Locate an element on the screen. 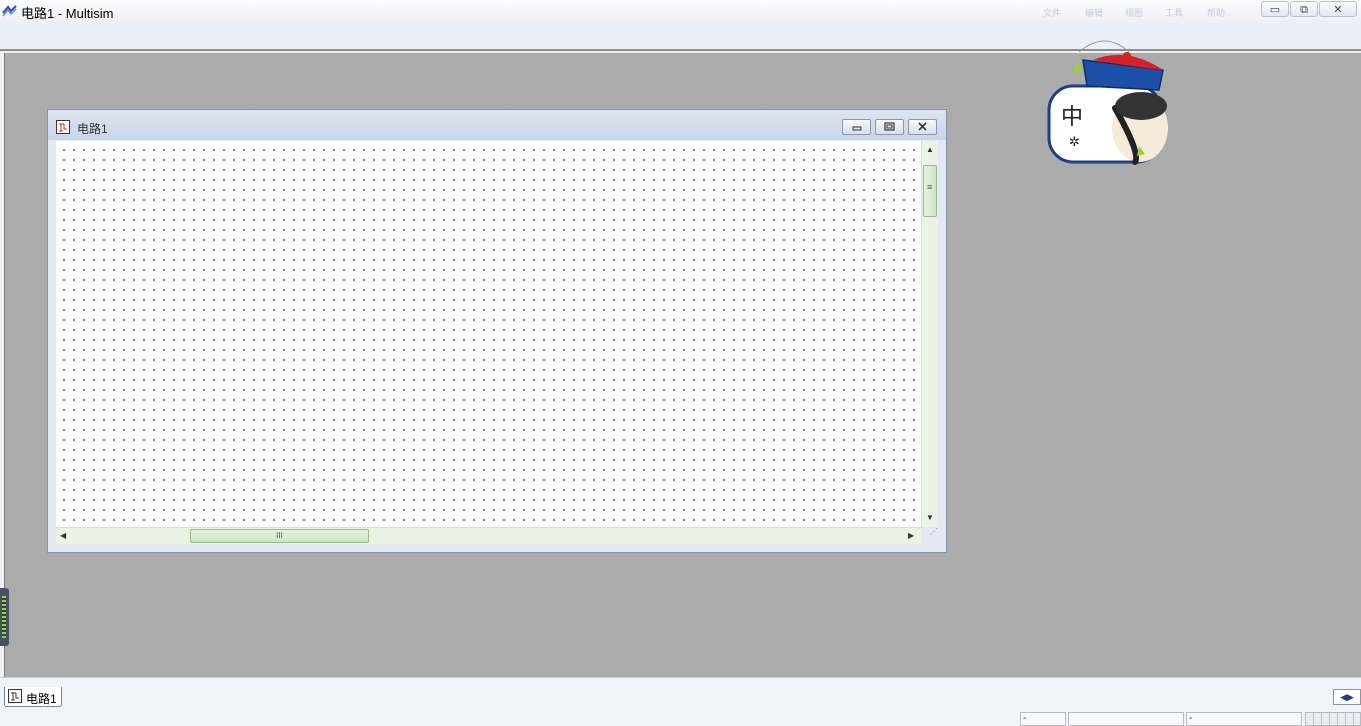 This screenshot has width=1361, height=726. side-dock-handle is located at coordinates (4, 617).